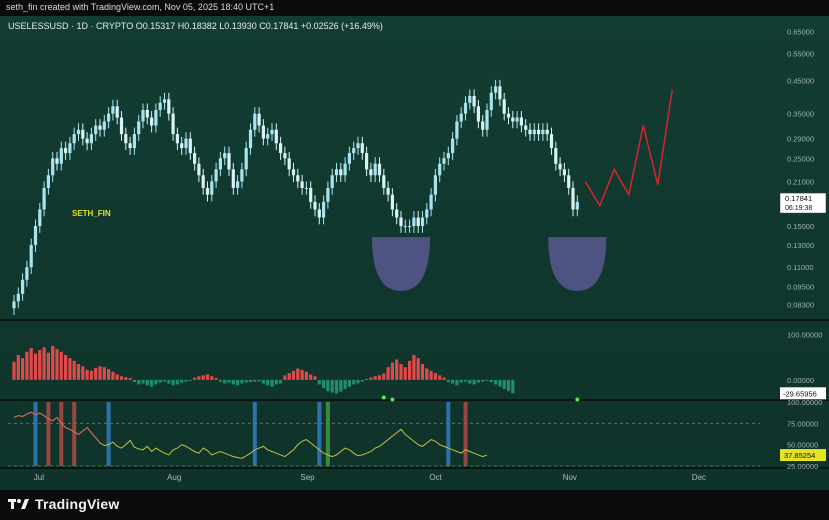  What do you see at coordinates (800, 80) in the screenshot?
I see `price-tick-label: 0.45000` at bounding box center [800, 80].